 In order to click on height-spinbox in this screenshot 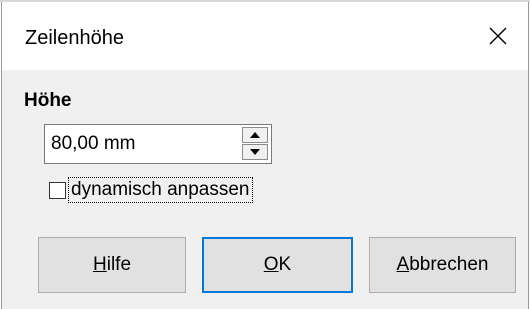, I will do `click(158, 144)`.